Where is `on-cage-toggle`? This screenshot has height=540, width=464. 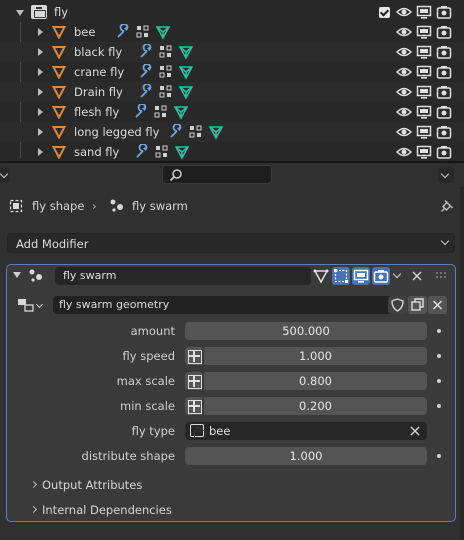
on-cage-toggle is located at coordinates (341, 276).